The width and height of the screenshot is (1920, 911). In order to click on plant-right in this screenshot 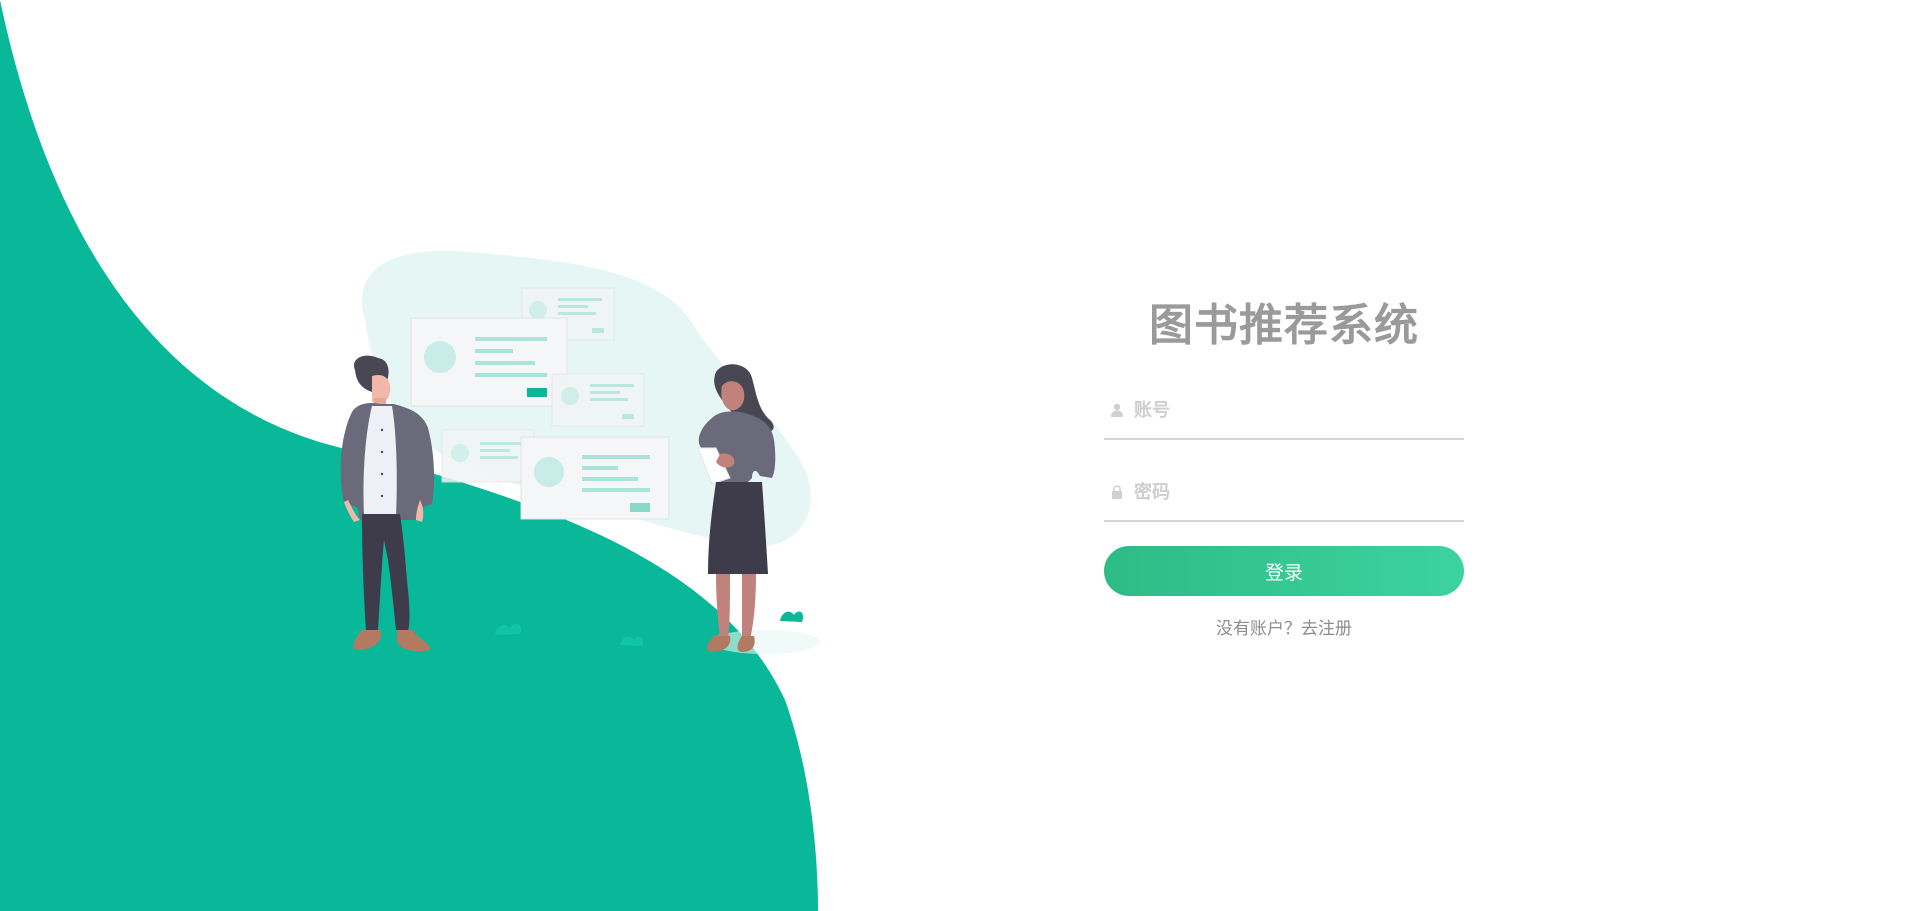, I will do `click(792, 616)`.